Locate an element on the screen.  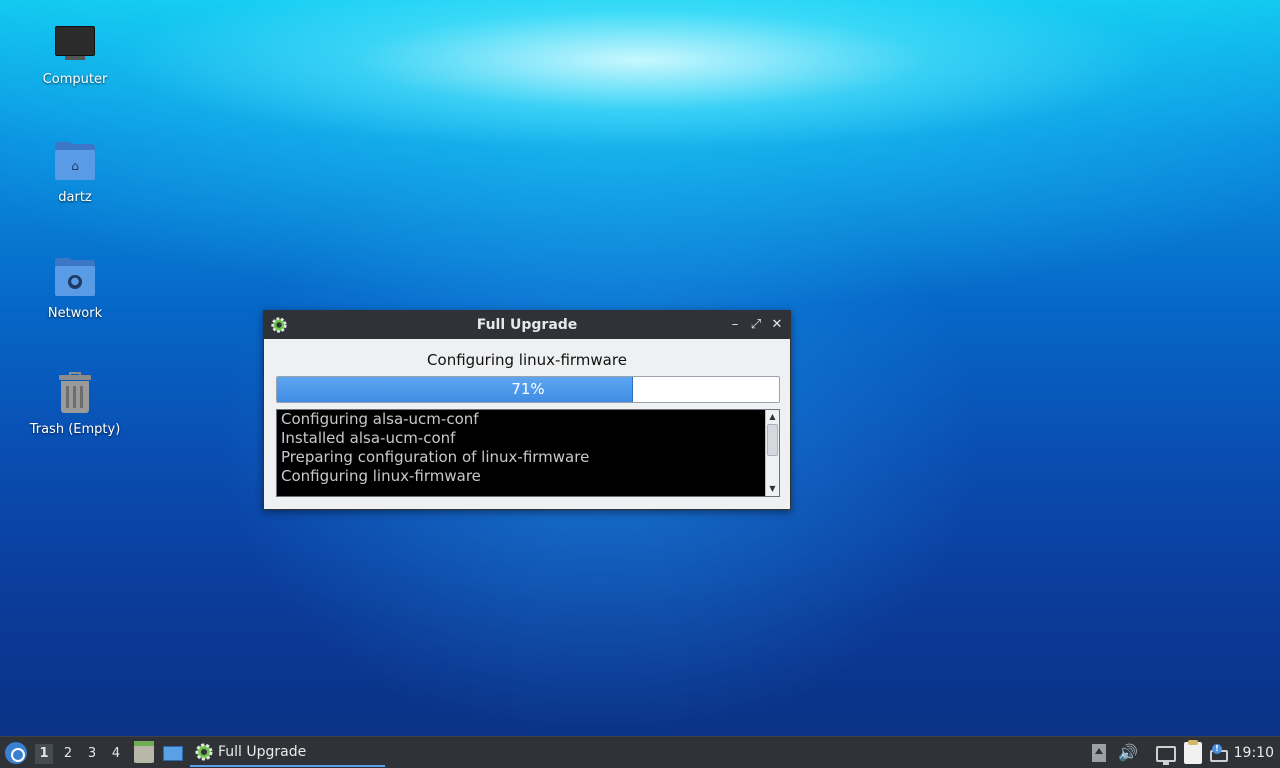
log-line: Installed alsa-ucm-conf is located at coordinates (368, 438).